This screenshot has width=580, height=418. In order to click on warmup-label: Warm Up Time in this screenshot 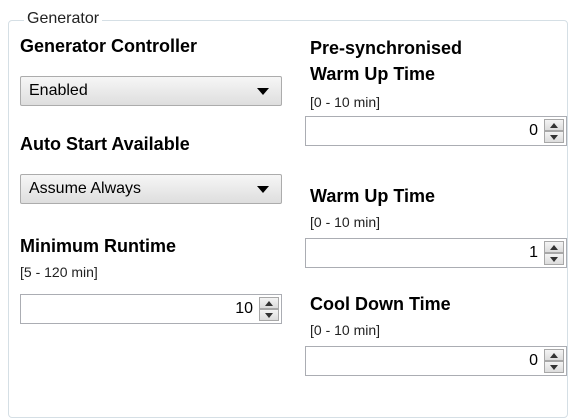, I will do `click(373, 196)`.